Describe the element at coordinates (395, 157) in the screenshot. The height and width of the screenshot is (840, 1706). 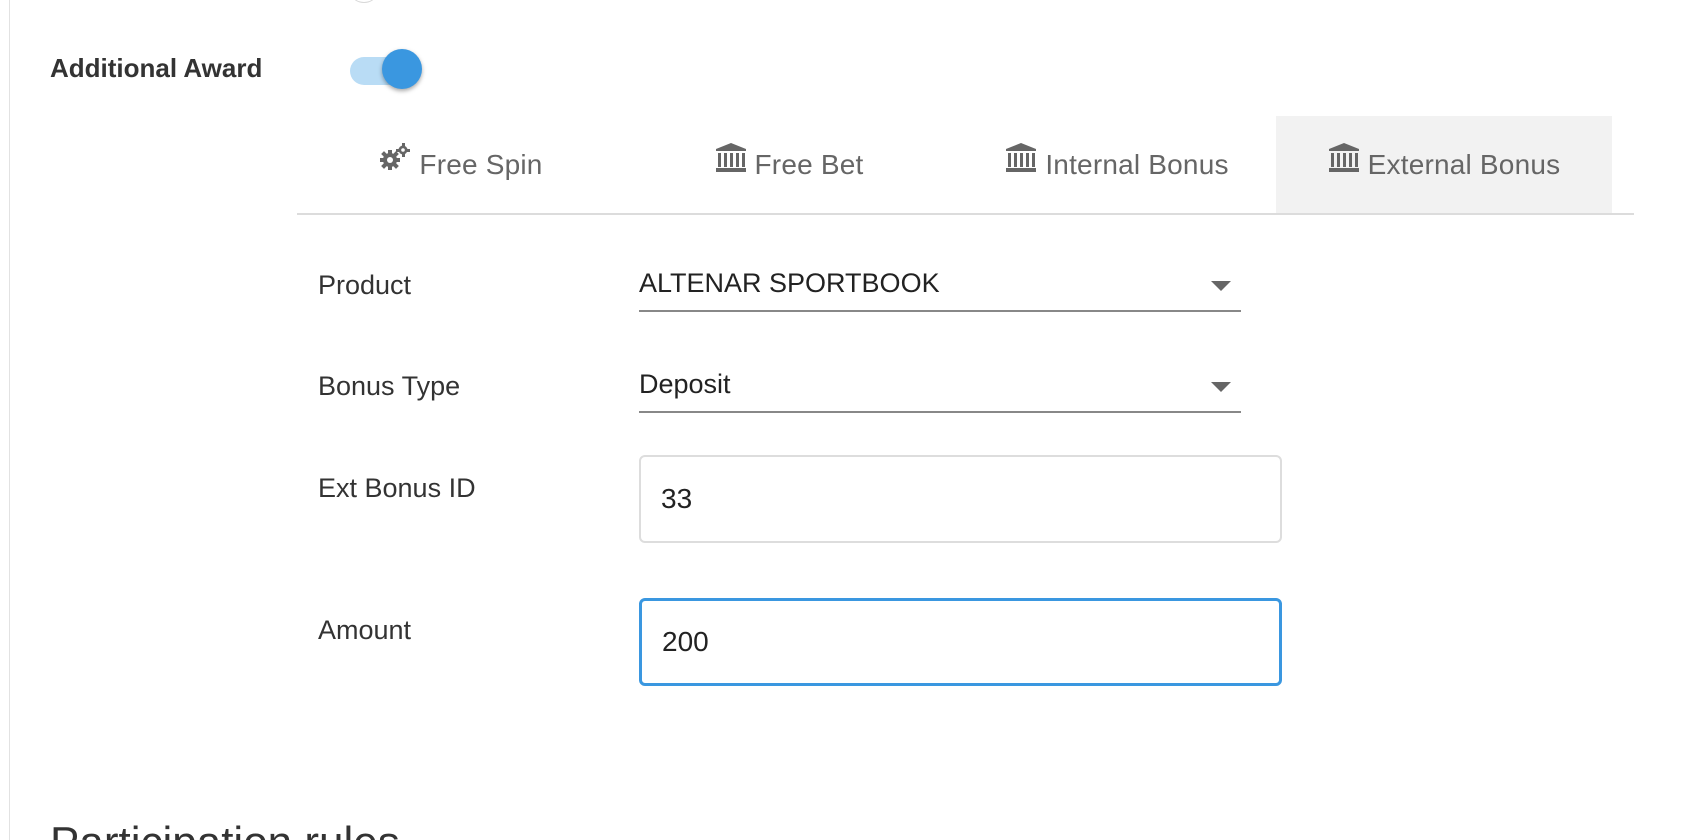
I see `gears-icon` at that location.